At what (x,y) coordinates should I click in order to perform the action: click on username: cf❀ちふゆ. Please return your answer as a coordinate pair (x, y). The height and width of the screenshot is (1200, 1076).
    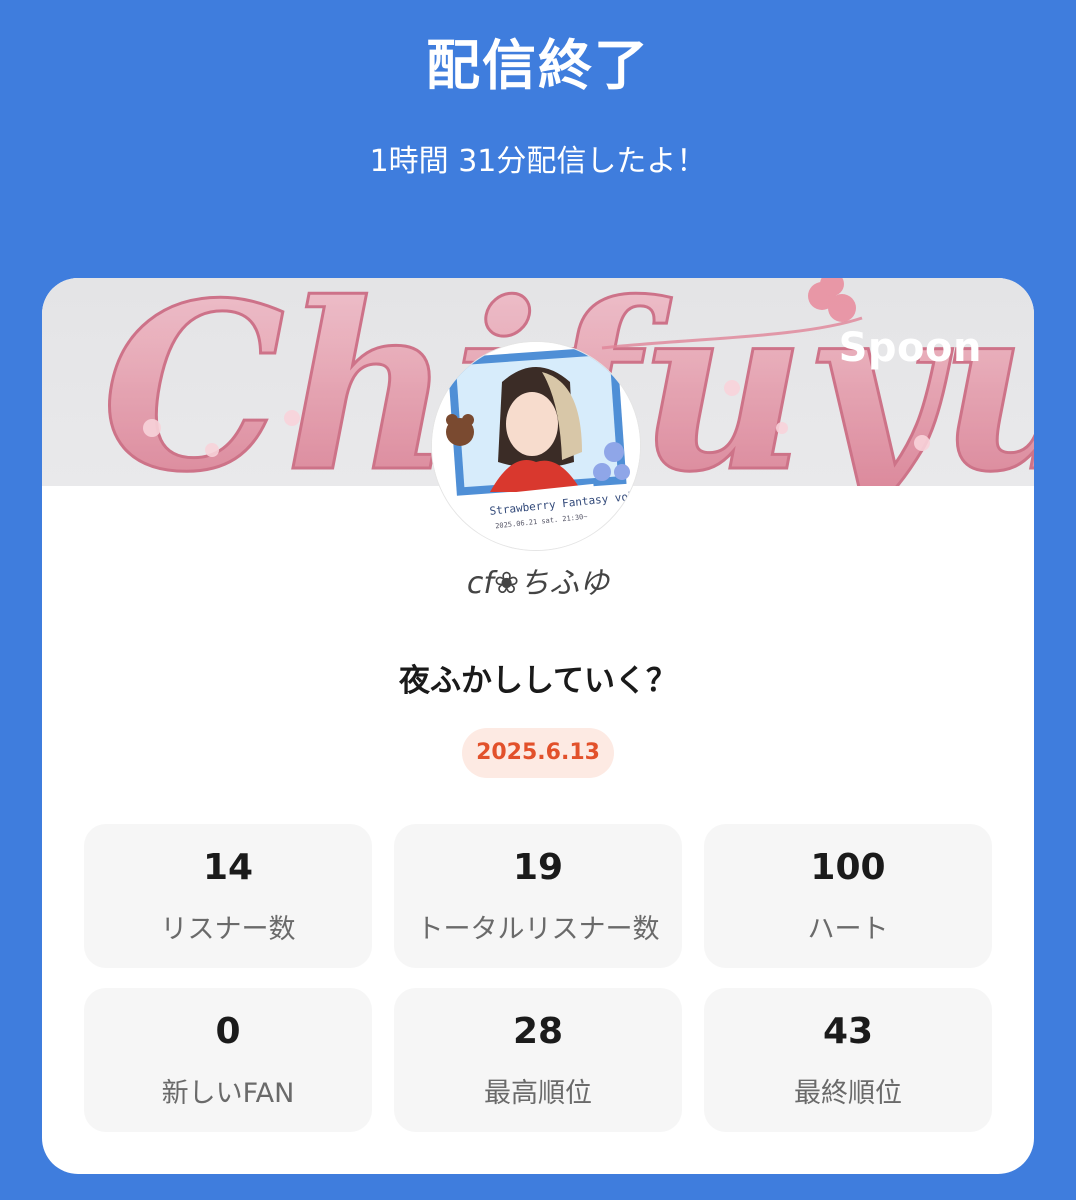
    Looking at the image, I should click on (538, 584).